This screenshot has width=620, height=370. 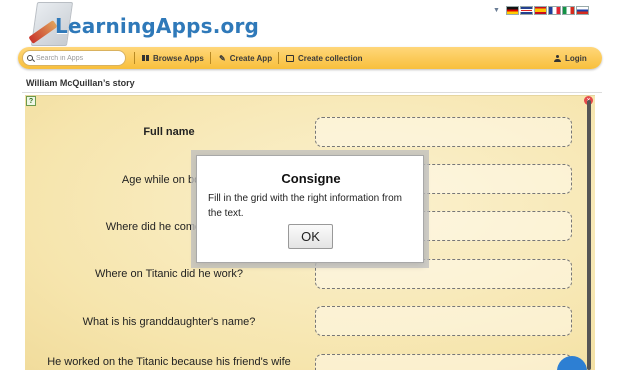 What do you see at coordinates (157, 26) in the screenshot?
I see `logo-text: LearningApps.org` at bounding box center [157, 26].